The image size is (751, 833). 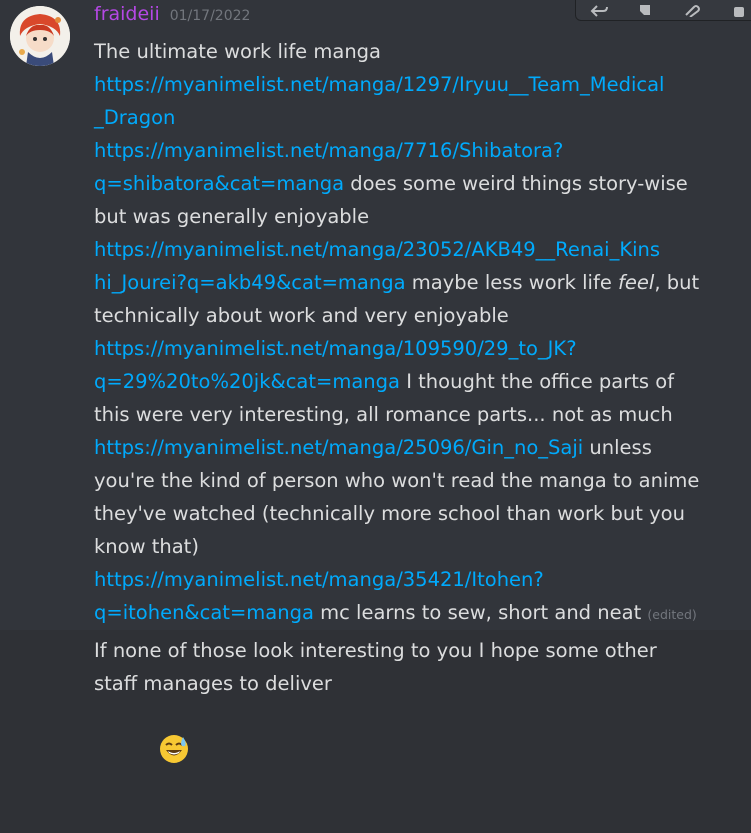 I want to click on timestamp: 01/17/2022, so click(x=210, y=16).